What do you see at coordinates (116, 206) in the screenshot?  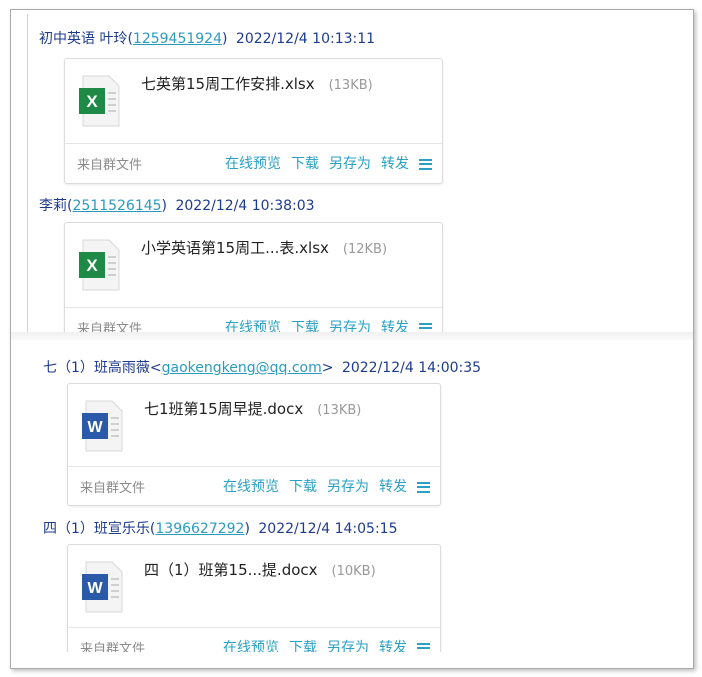 I see `sender-contact-link: 2511526145` at bounding box center [116, 206].